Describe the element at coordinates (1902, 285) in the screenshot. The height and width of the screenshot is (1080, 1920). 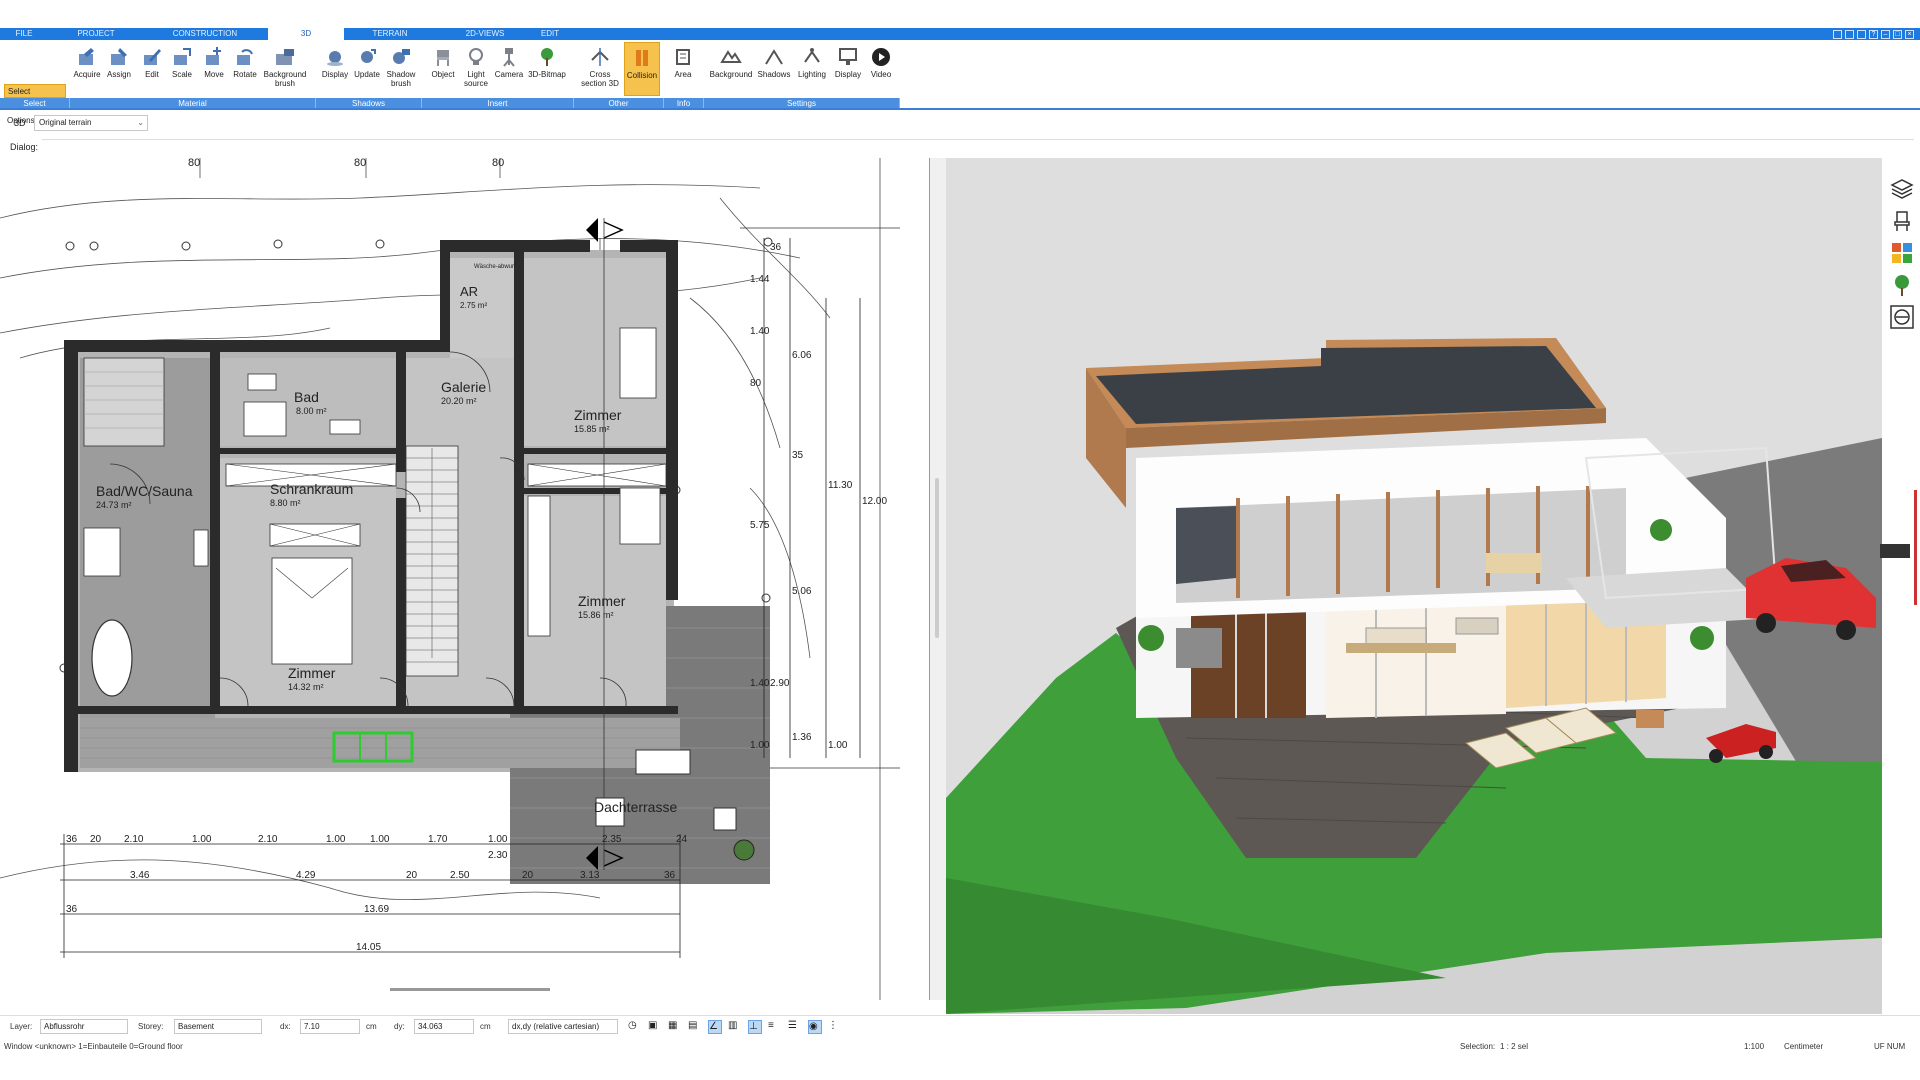
I see `tree-icon` at that location.